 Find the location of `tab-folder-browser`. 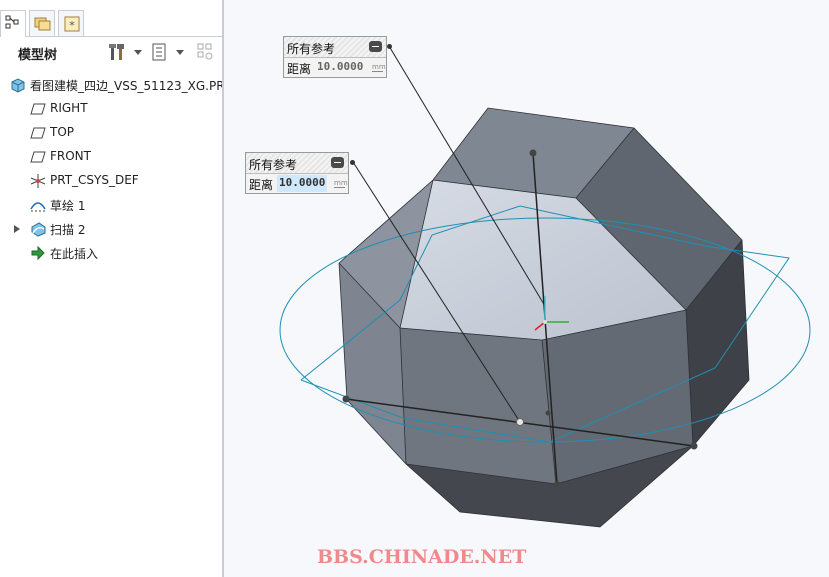

tab-folder-browser is located at coordinates (42, 23).